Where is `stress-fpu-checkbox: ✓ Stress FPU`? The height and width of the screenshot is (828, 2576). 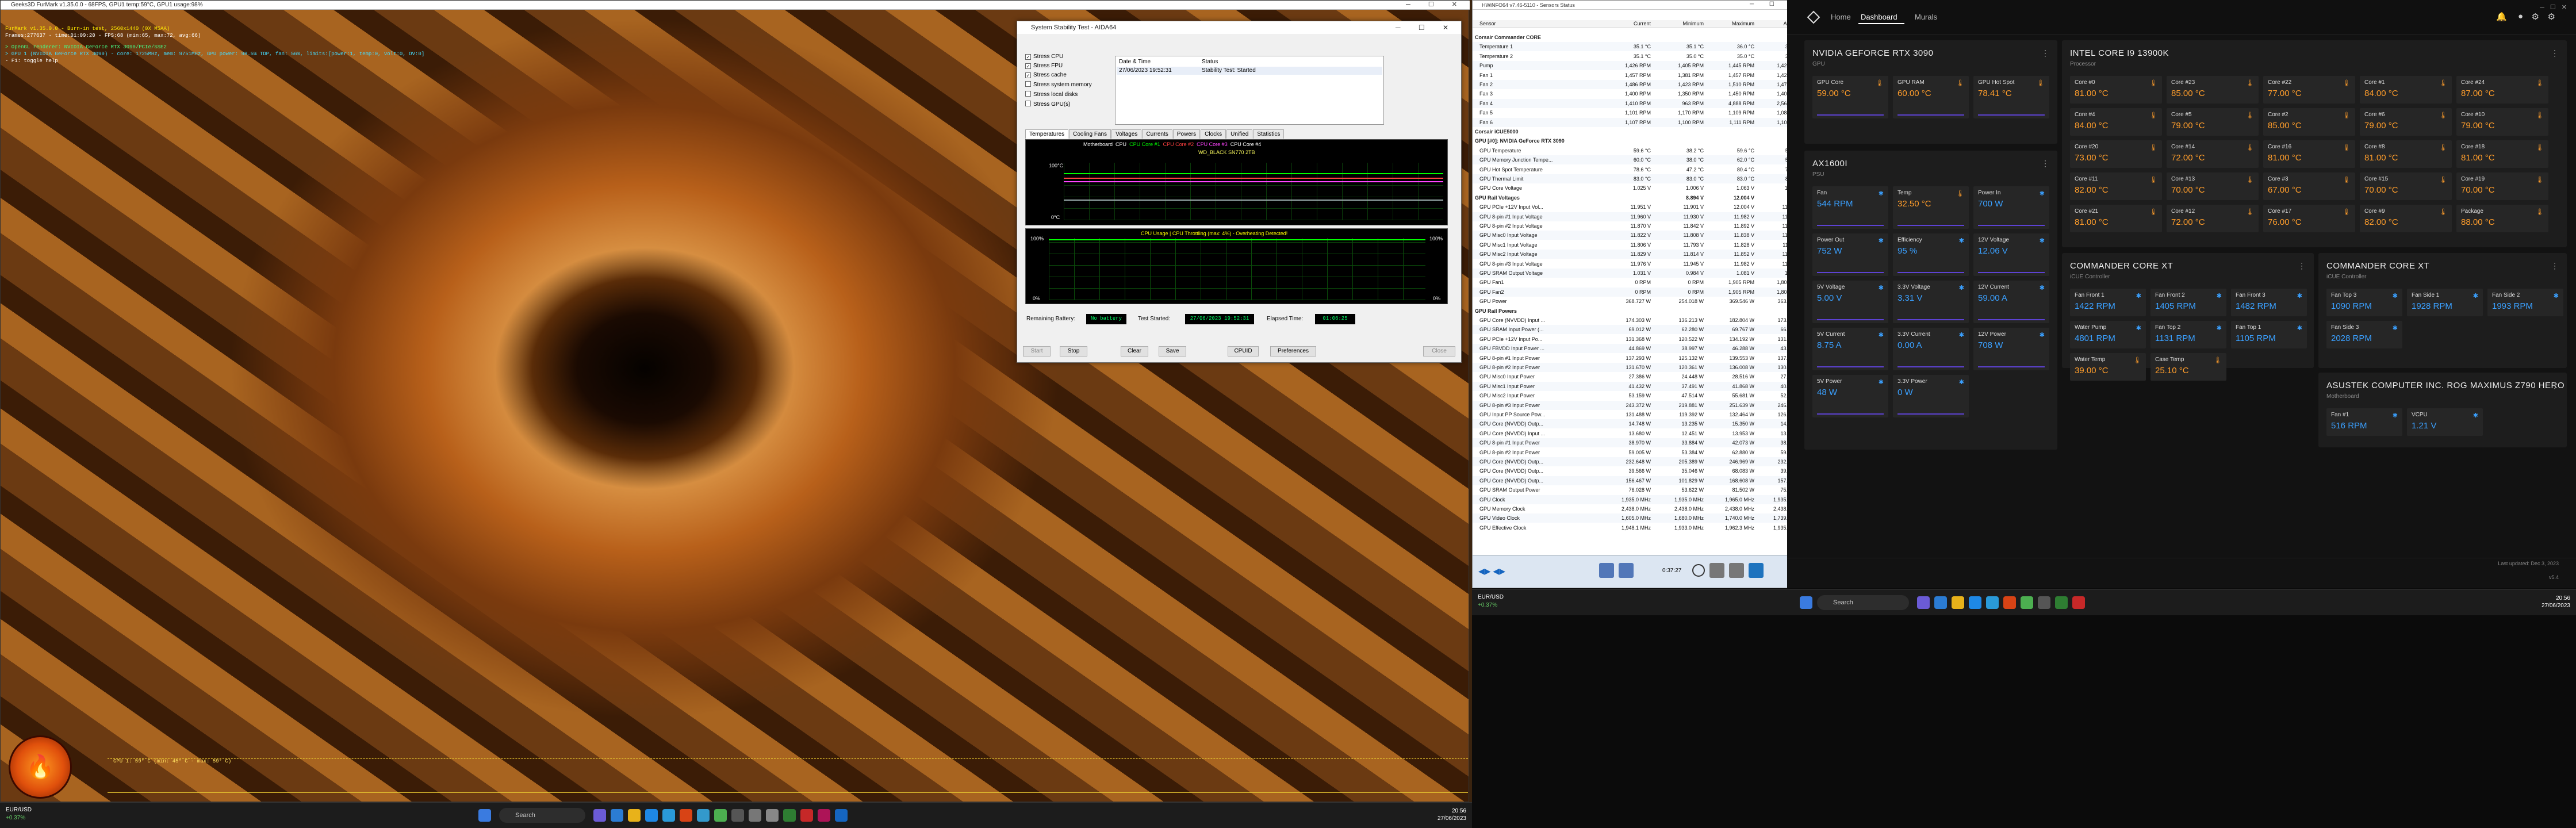
stress-fpu-checkbox: ✓ Stress FPU is located at coordinates (1058, 66).